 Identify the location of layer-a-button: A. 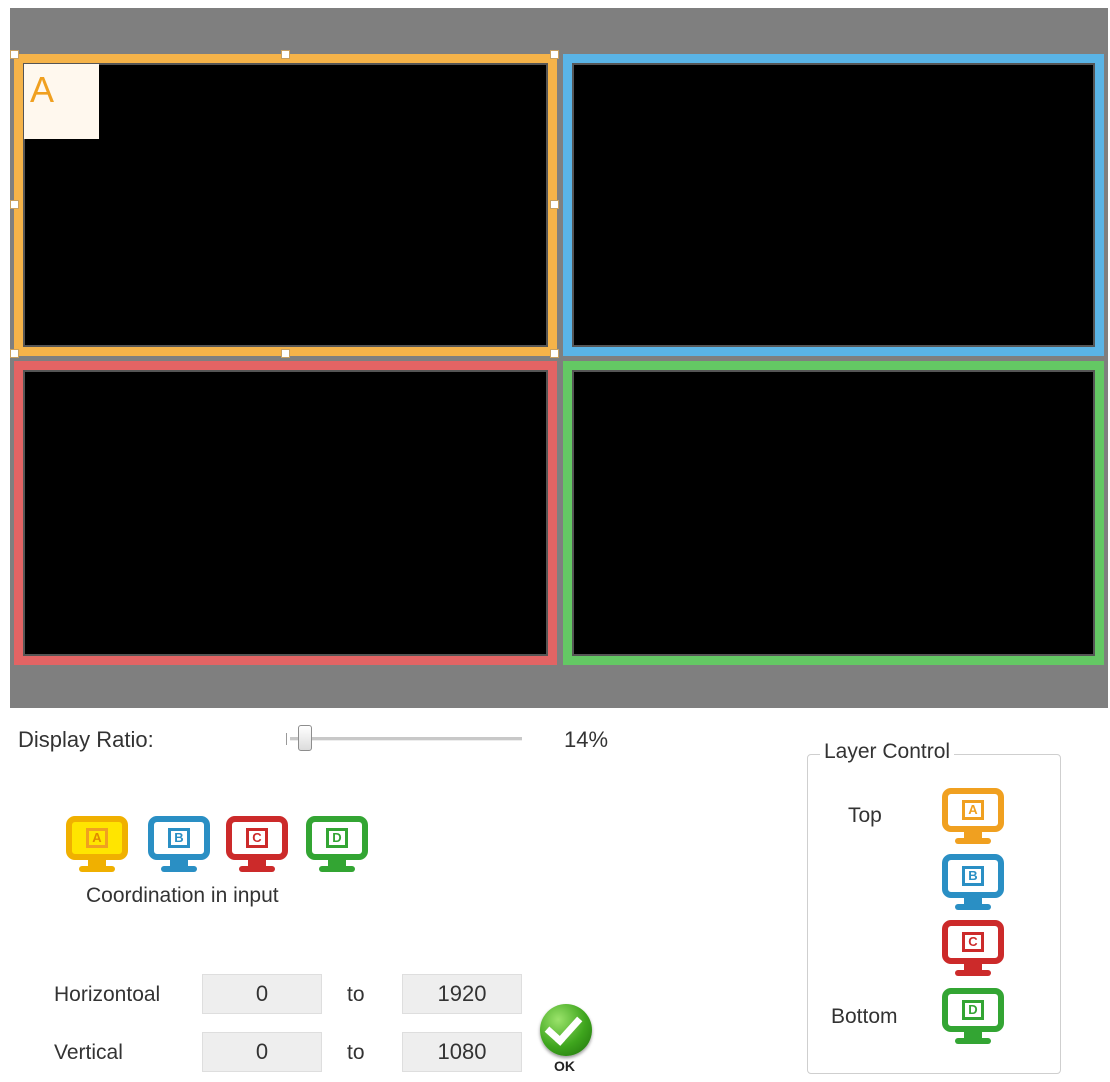
(973, 817).